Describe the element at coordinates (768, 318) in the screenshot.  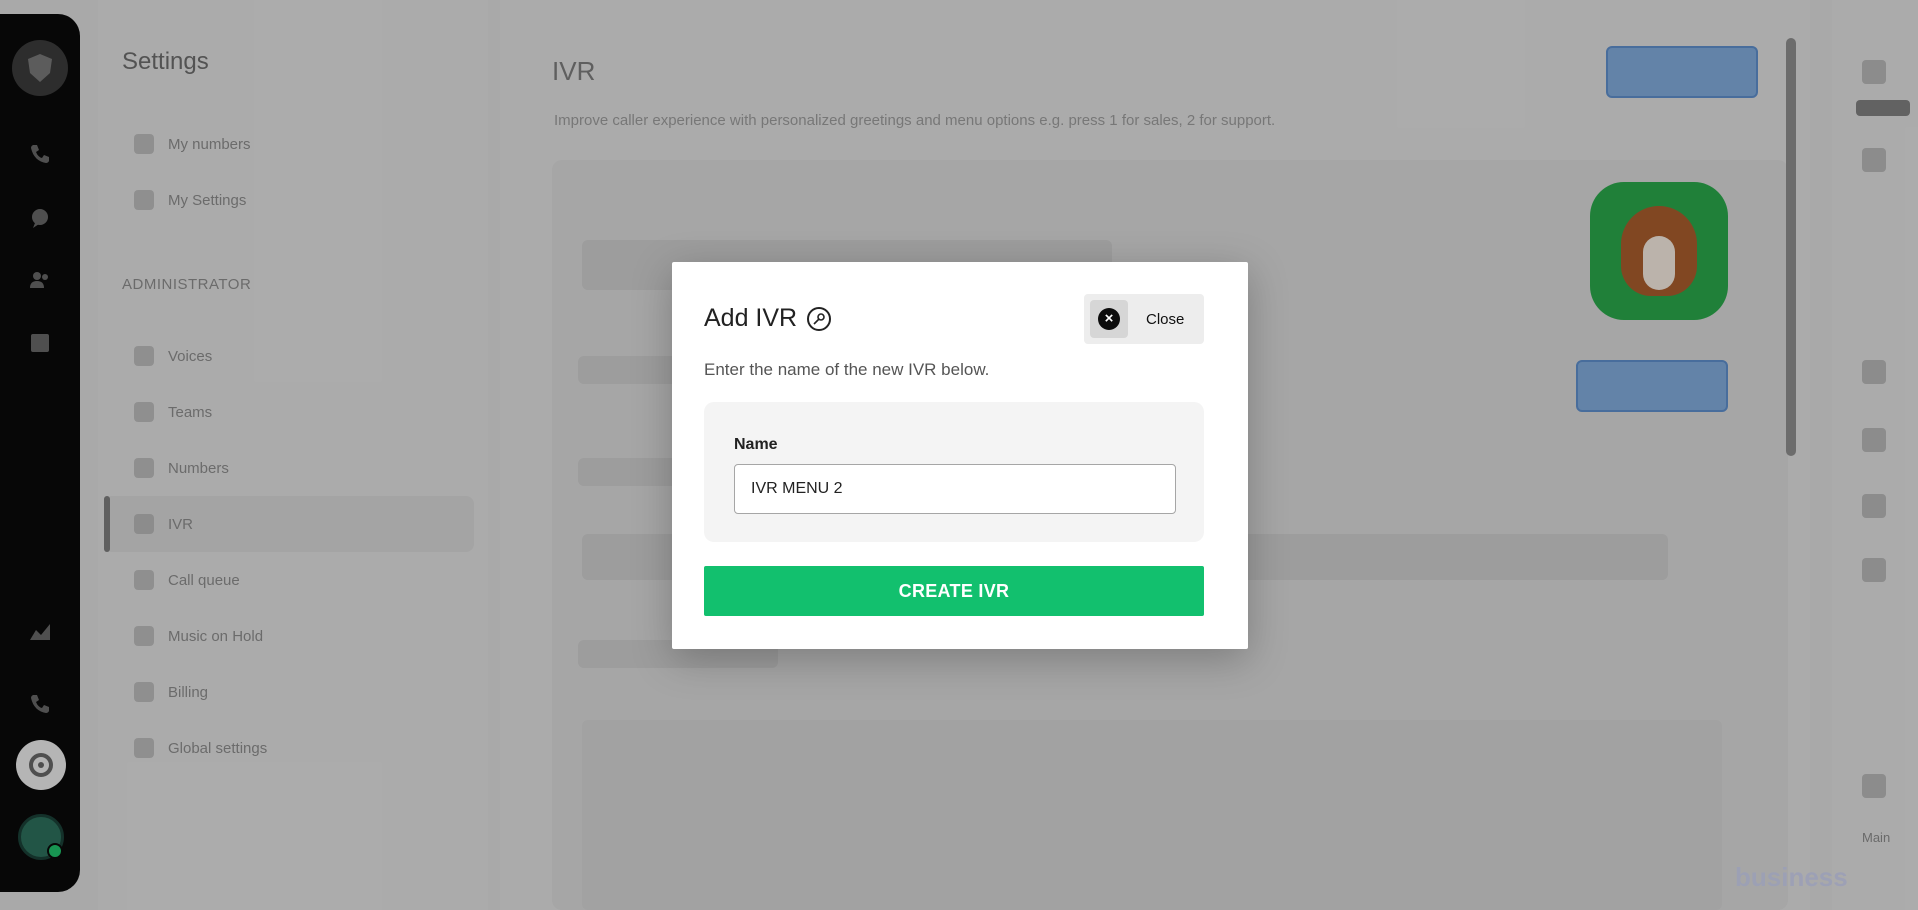
I see `dialog-title: Add IVR` at that location.